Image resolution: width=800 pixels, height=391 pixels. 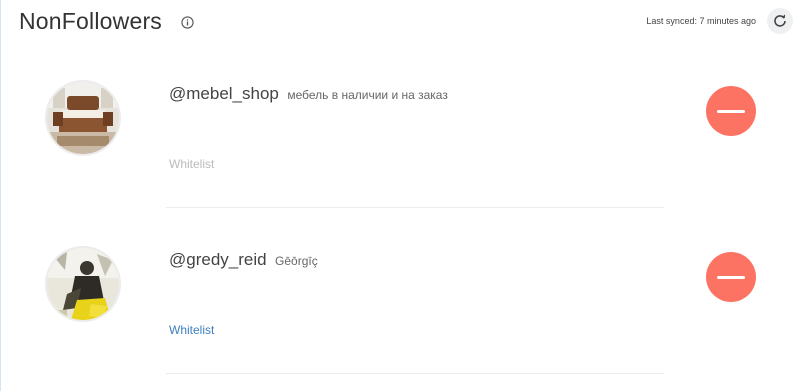 What do you see at coordinates (296, 261) in the screenshot?
I see `full-name: Gēōrgīç` at bounding box center [296, 261].